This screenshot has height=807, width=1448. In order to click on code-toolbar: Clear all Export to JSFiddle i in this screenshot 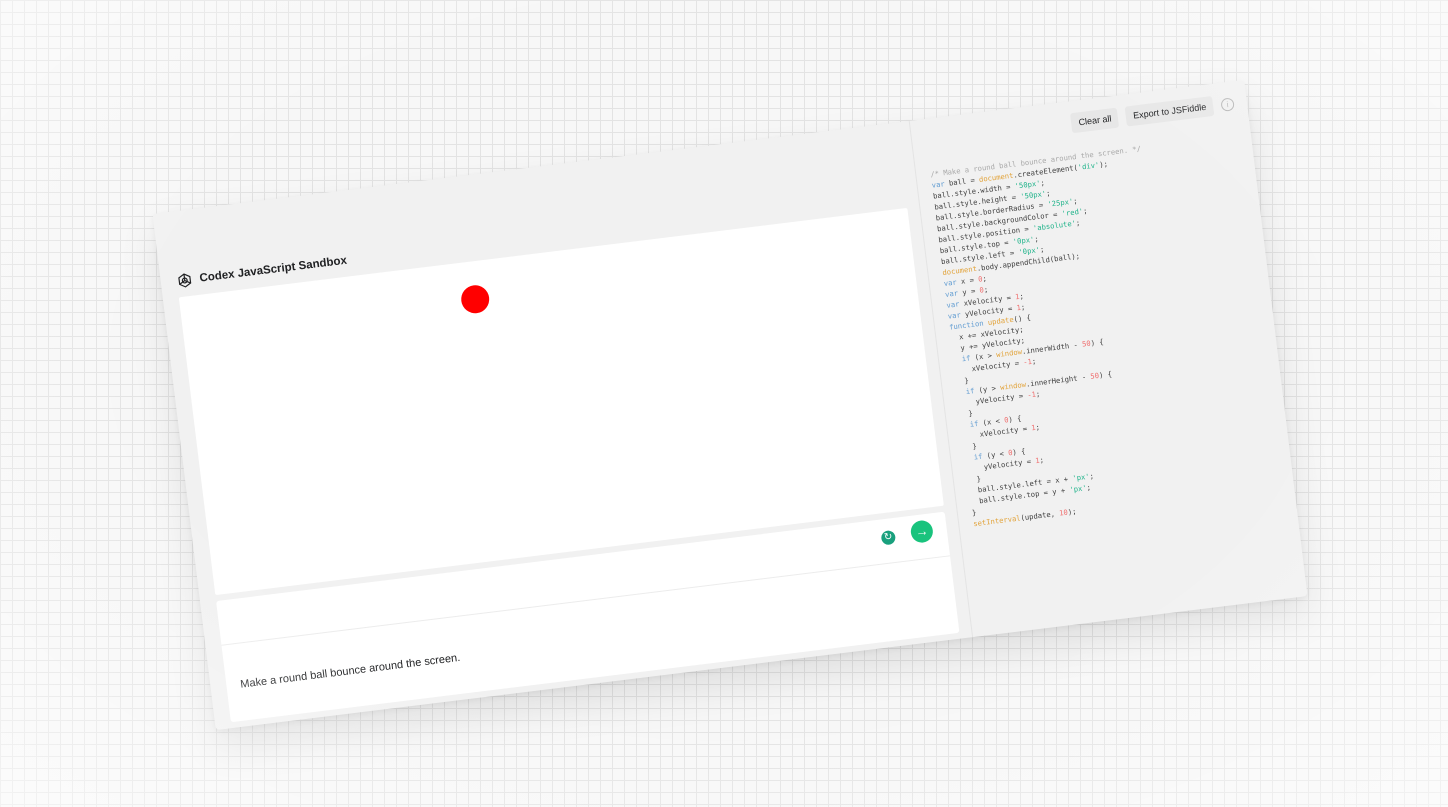, I will do `click(1152, 113)`.